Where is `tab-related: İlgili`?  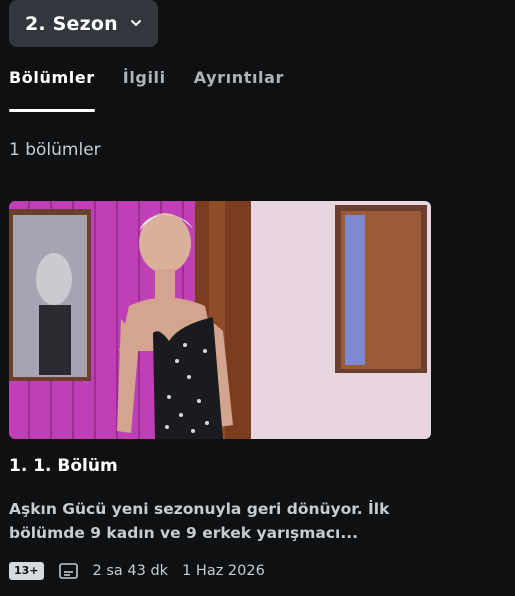
tab-related: İlgili is located at coordinates (144, 90).